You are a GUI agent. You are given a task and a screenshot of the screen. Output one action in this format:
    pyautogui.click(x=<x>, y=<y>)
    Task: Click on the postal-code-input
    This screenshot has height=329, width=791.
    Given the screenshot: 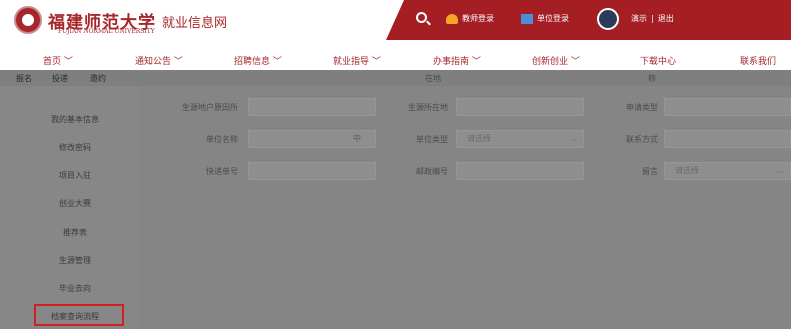 What is the action you would take?
    pyautogui.click(x=520, y=171)
    